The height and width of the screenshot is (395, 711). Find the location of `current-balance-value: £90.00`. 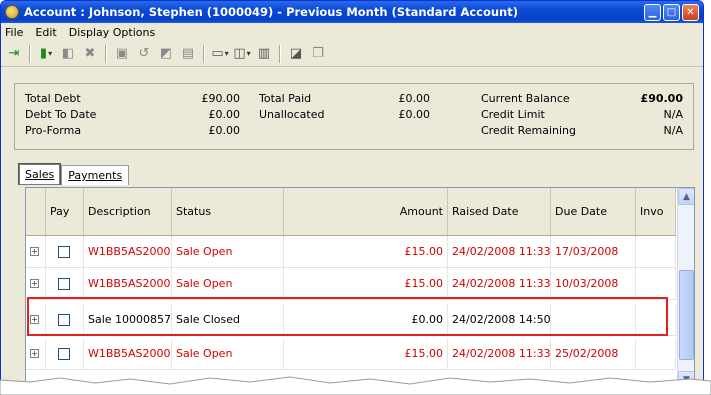

current-balance-value: £90.00 is located at coordinates (661, 98).